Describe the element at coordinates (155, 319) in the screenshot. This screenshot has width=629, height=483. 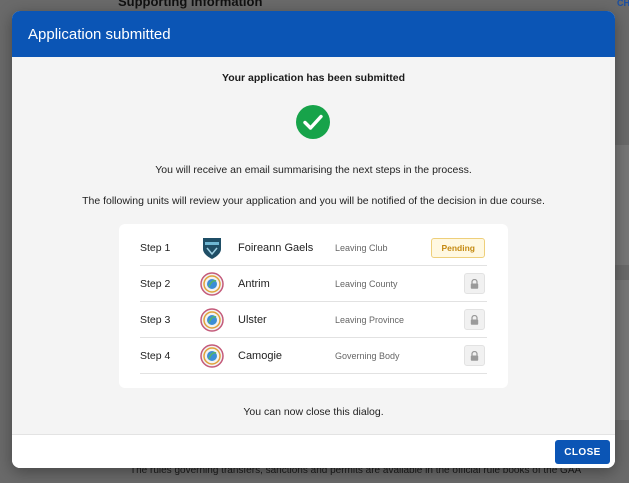
I see `step-label: Step 3` at that location.